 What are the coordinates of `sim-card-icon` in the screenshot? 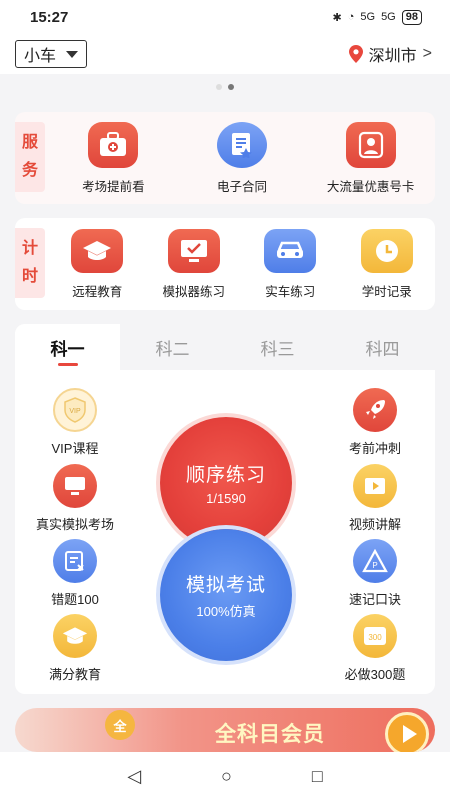 It's located at (370, 144).